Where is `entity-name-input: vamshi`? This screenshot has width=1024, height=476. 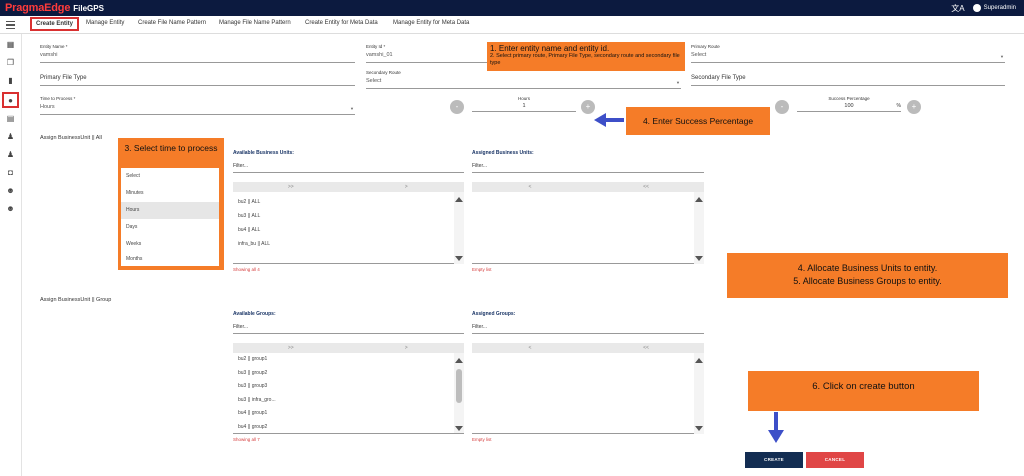
entity-name-input: vamshi is located at coordinates (197, 57).